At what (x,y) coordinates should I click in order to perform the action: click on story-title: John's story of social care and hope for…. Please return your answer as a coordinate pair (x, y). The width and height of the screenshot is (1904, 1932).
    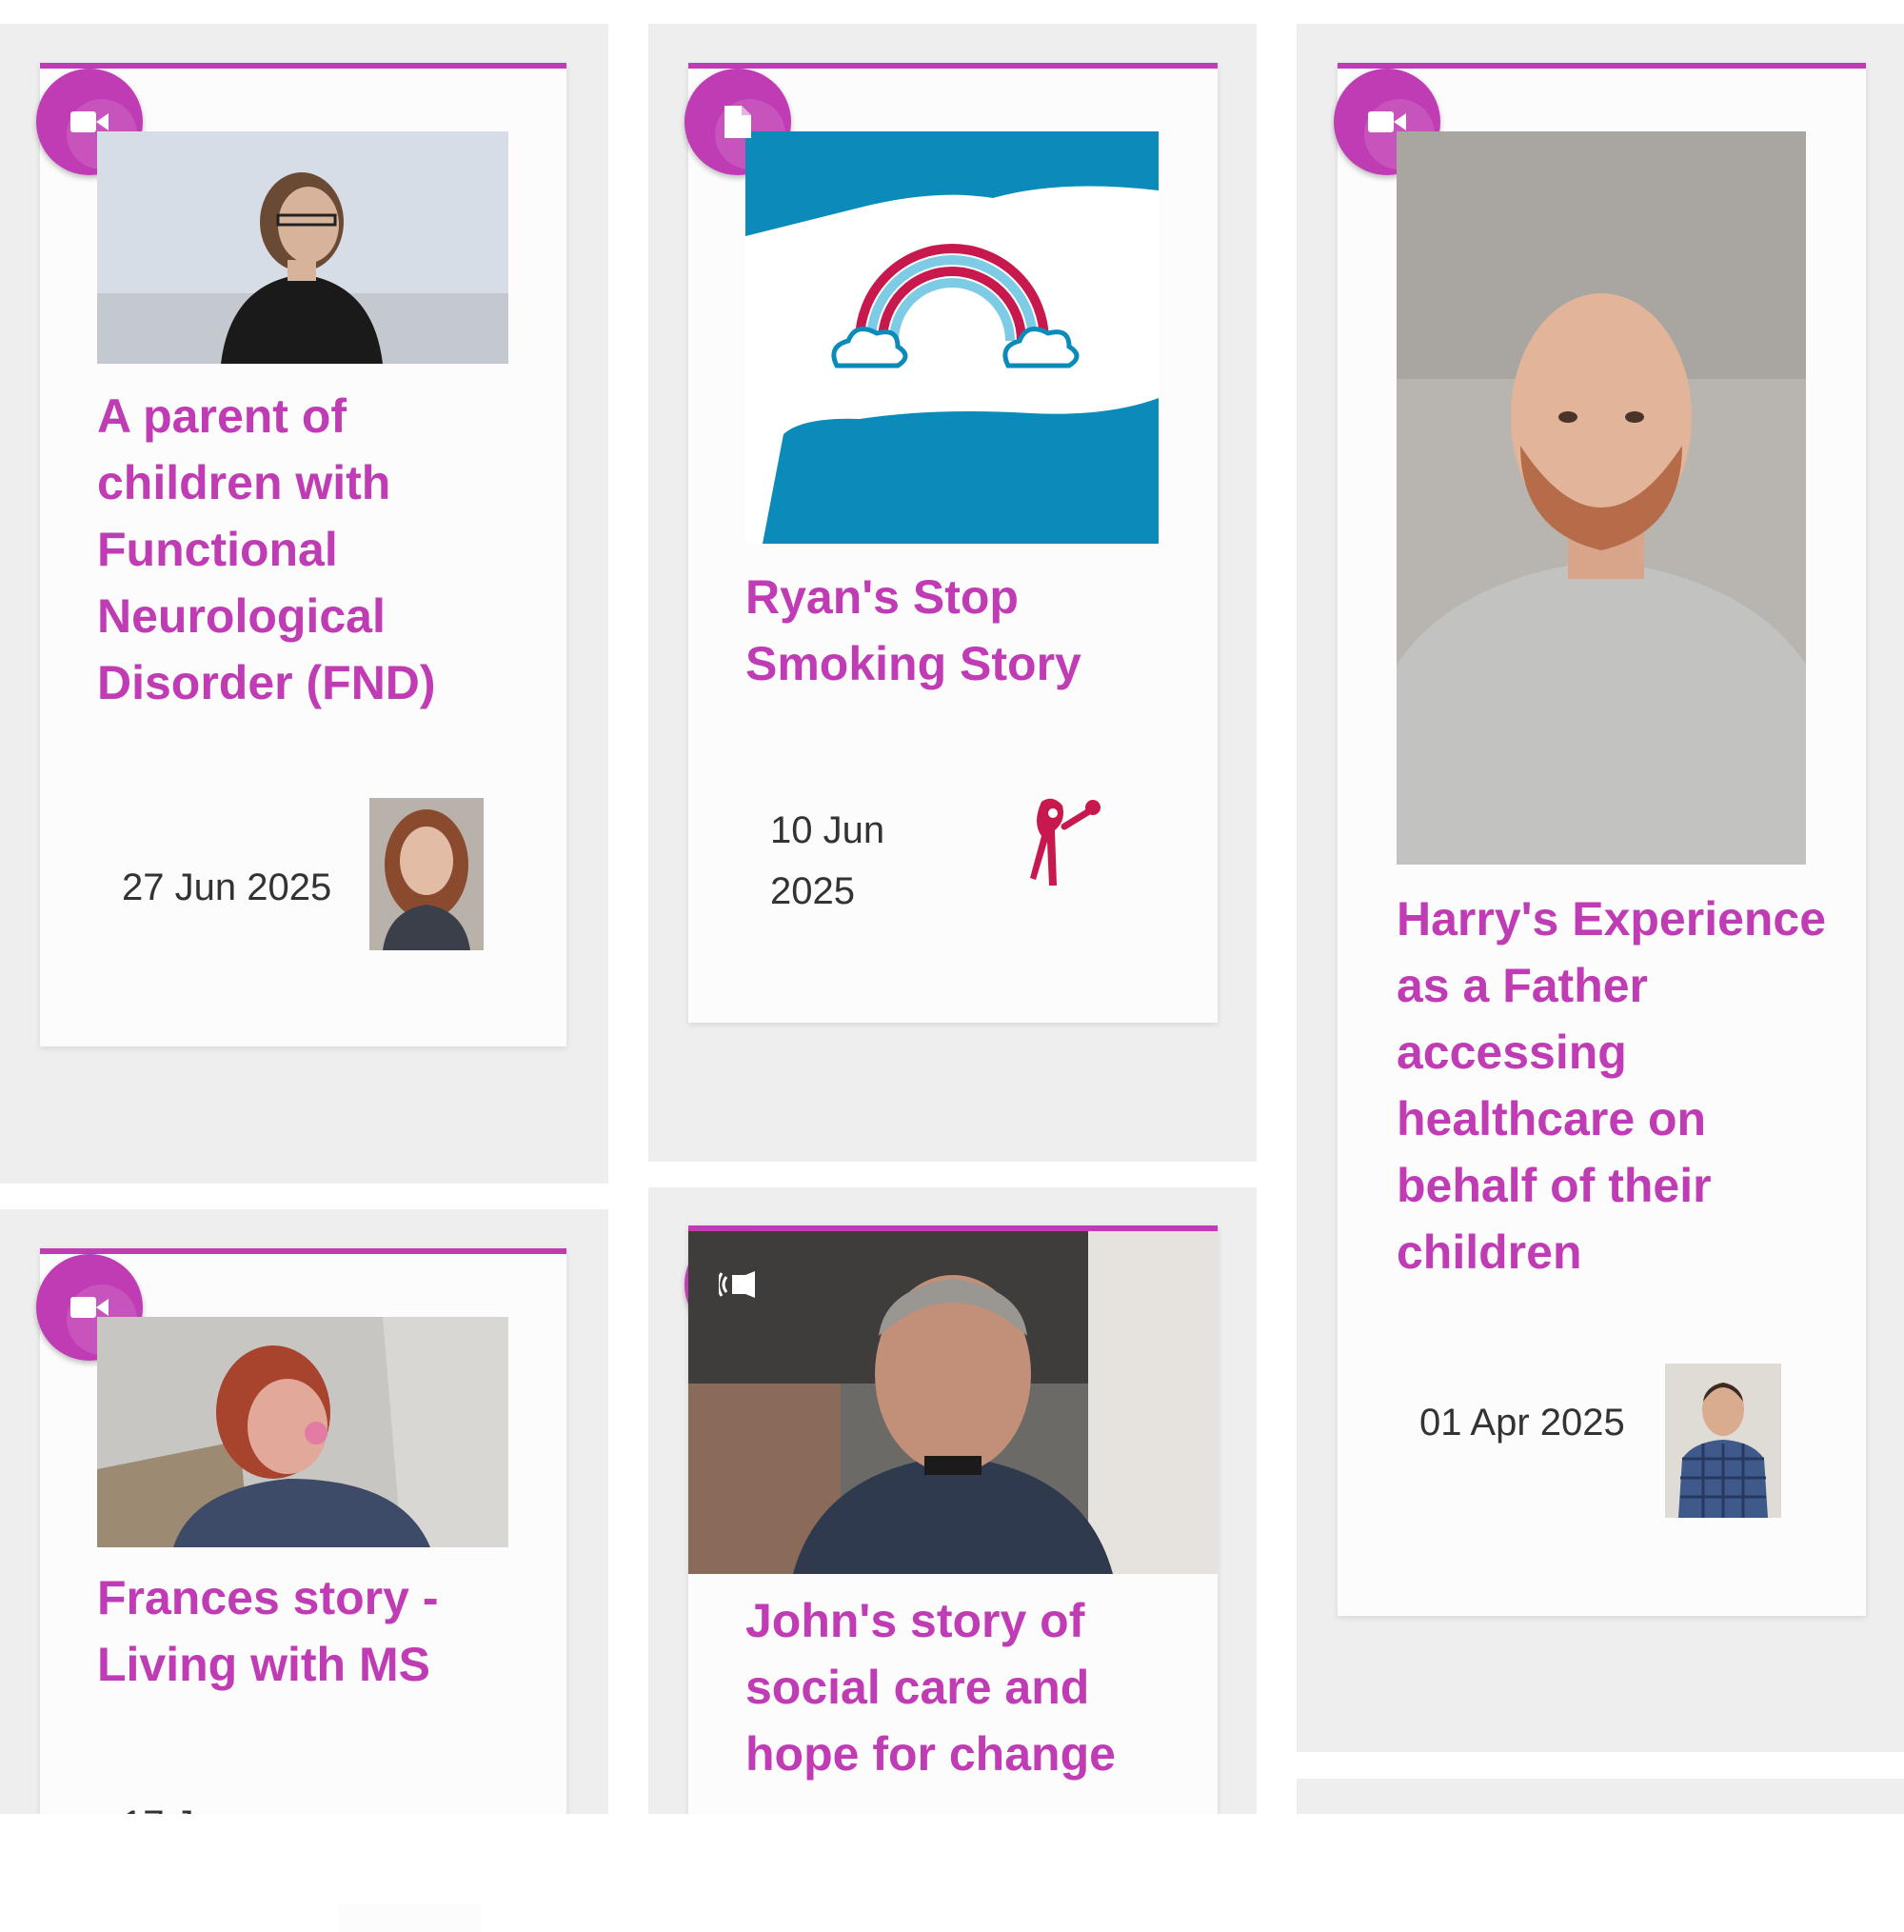
    Looking at the image, I should click on (964, 1687).